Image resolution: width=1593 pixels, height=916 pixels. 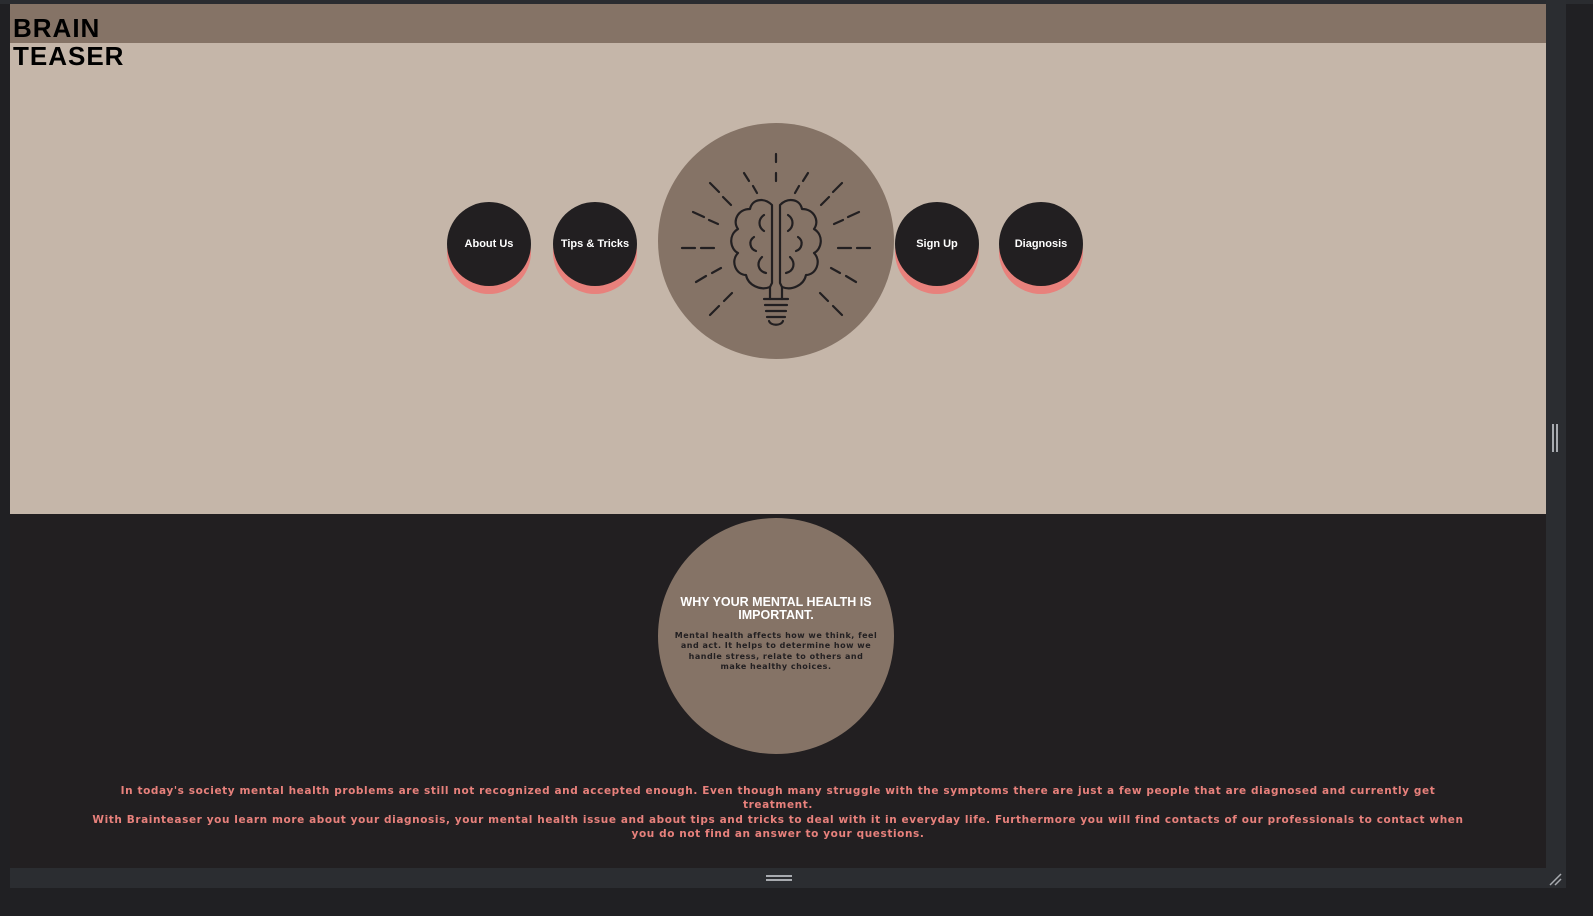 I want to click on vertical-resize-gutter, so click(x=1556, y=444).